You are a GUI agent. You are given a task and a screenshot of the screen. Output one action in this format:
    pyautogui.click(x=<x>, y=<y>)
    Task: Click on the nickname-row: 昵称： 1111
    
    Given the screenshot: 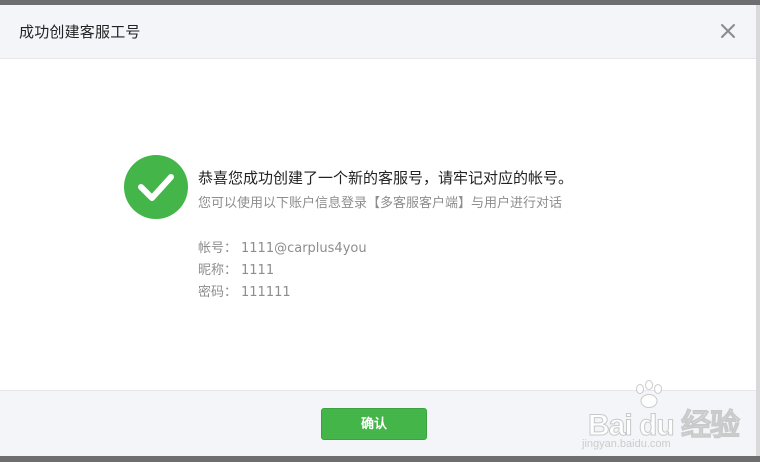 What is the action you would take?
    pyautogui.click(x=236, y=268)
    